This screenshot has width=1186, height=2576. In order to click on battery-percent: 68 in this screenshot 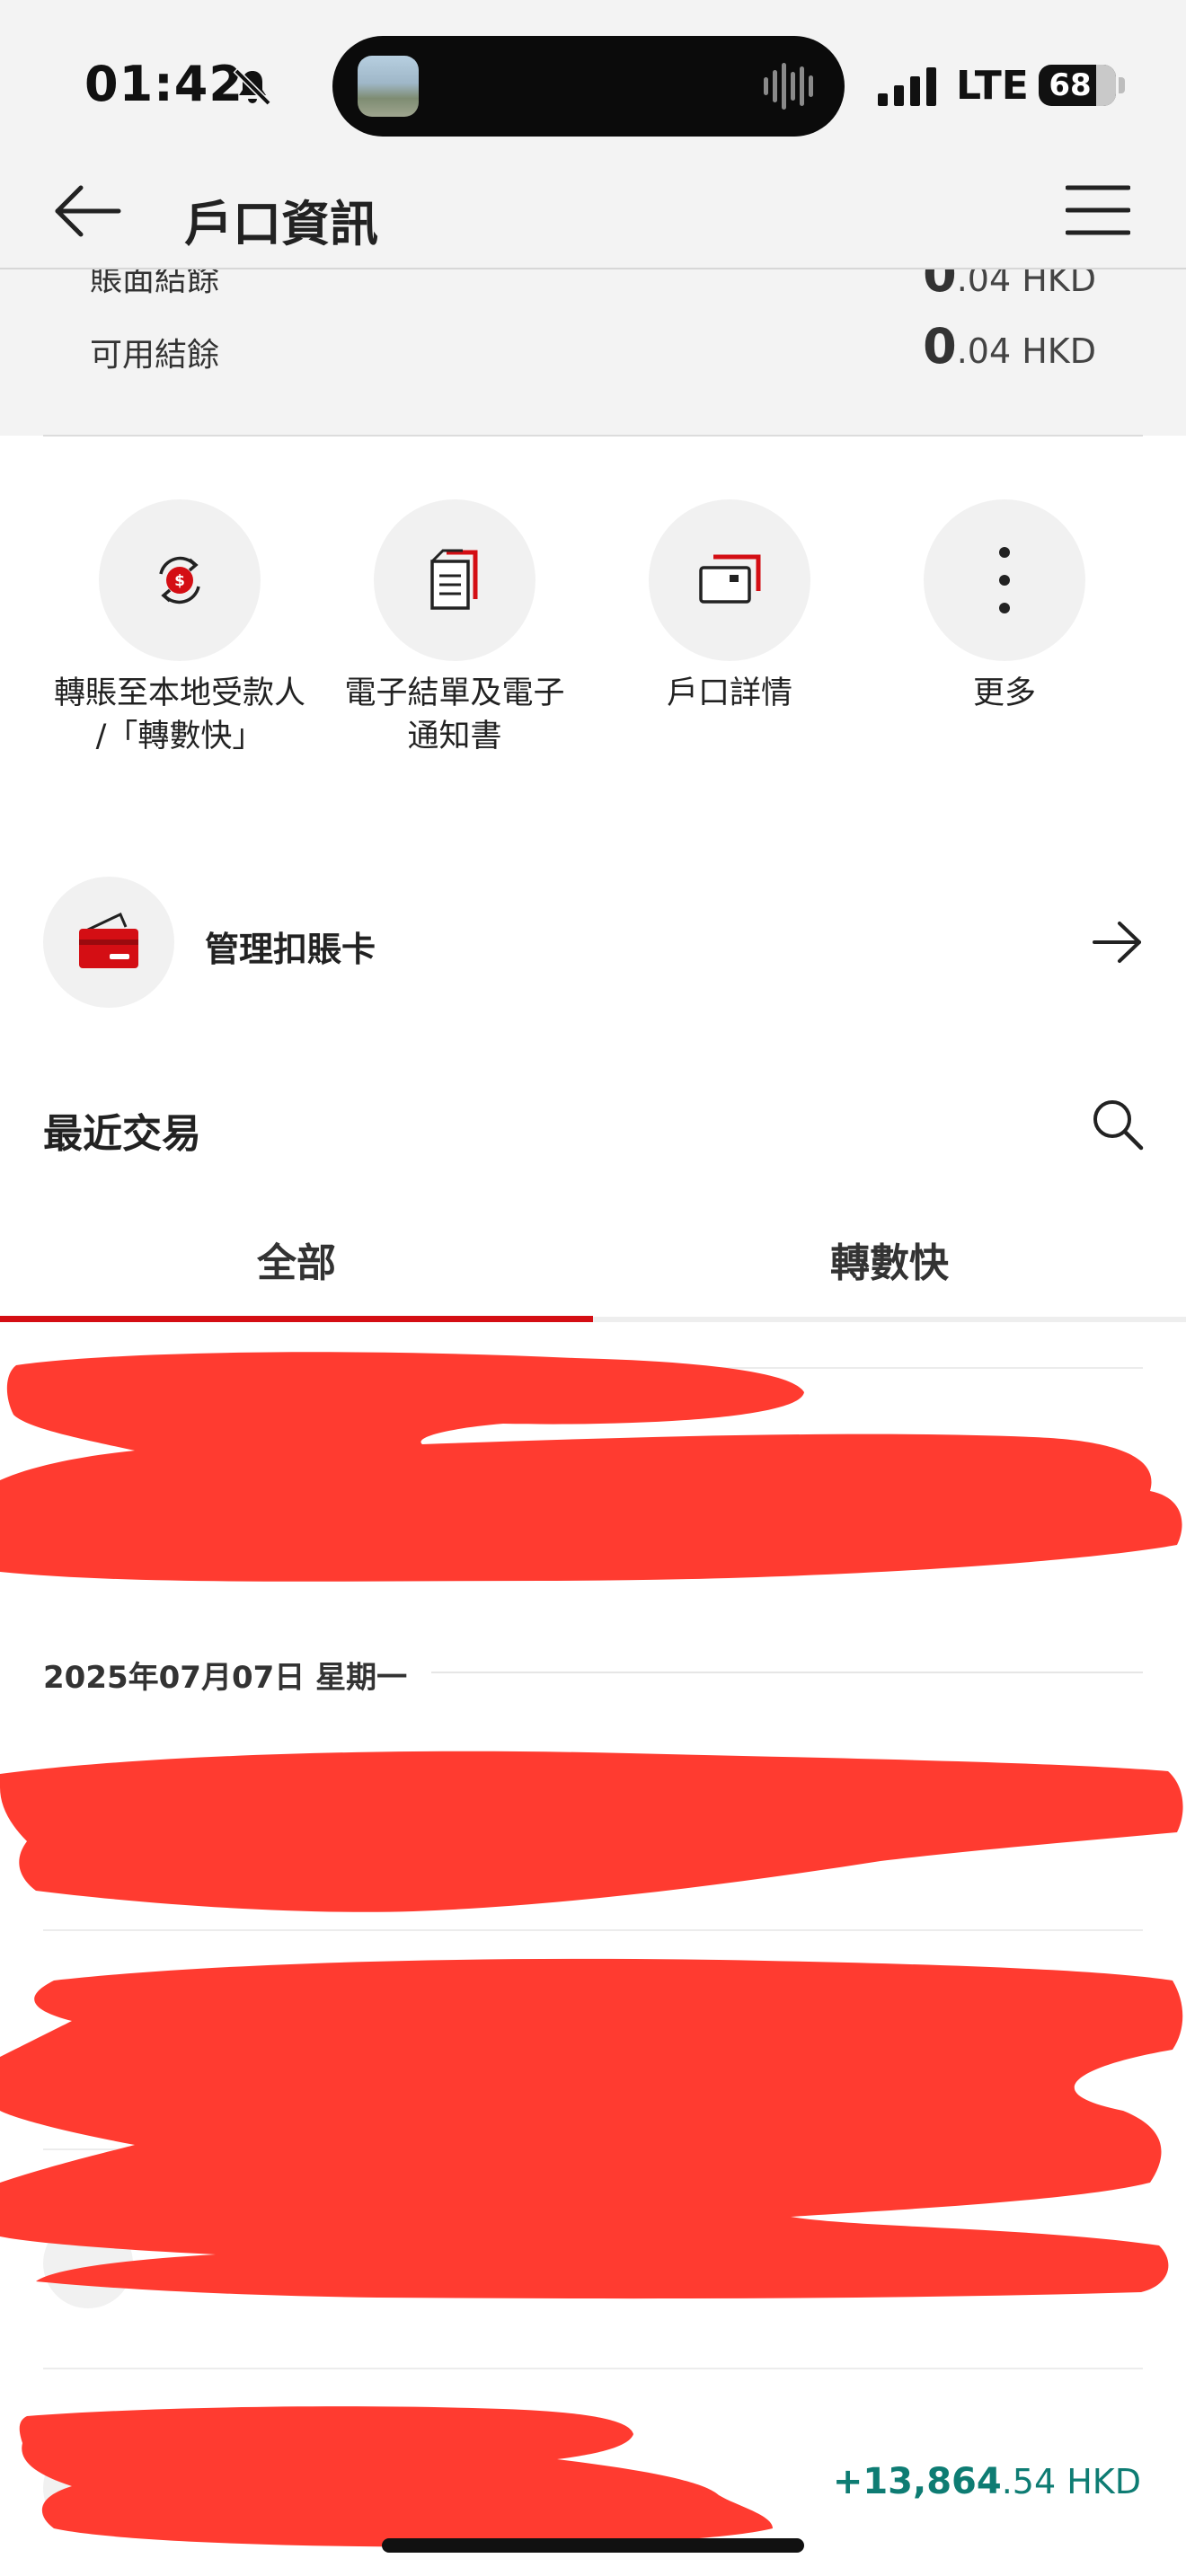, I will do `click(1070, 85)`.